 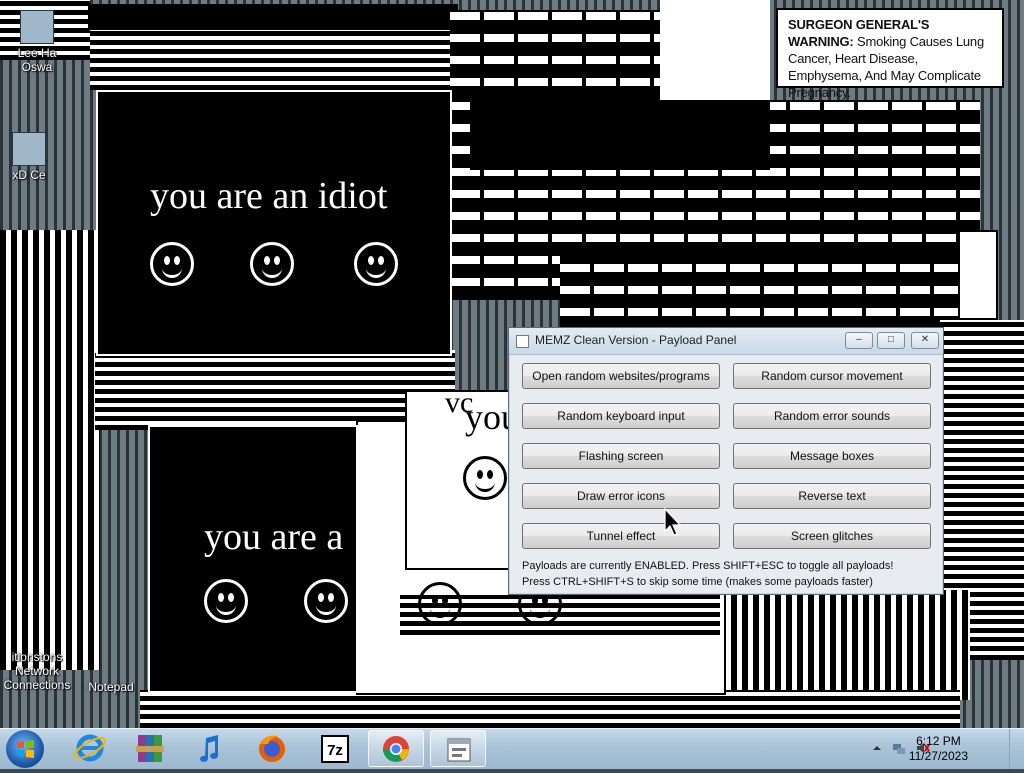 What do you see at coordinates (673, 522) in the screenshot?
I see `mouse-cursor-icon` at bounding box center [673, 522].